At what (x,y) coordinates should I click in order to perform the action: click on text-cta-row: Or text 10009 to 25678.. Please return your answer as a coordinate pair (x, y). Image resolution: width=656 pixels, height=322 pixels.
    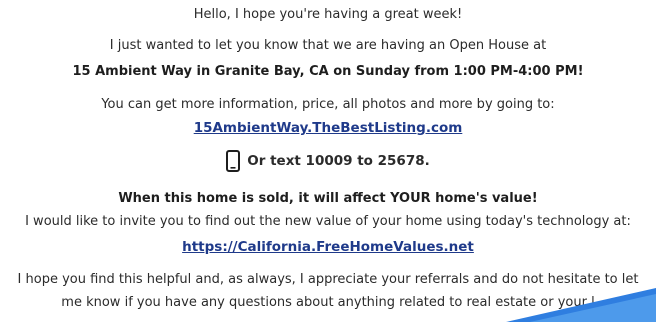
    Looking at the image, I should click on (328, 164).